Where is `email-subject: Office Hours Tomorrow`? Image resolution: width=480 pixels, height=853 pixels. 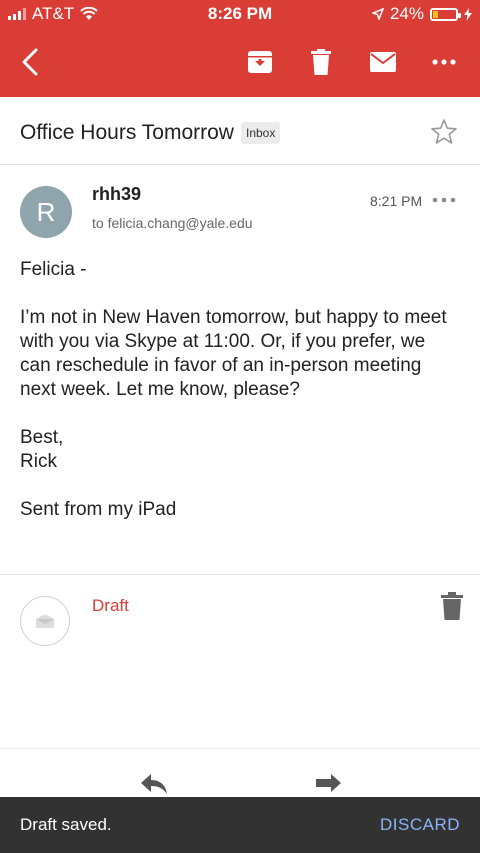
email-subject: Office Hours Tomorrow is located at coordinates (127, 132).